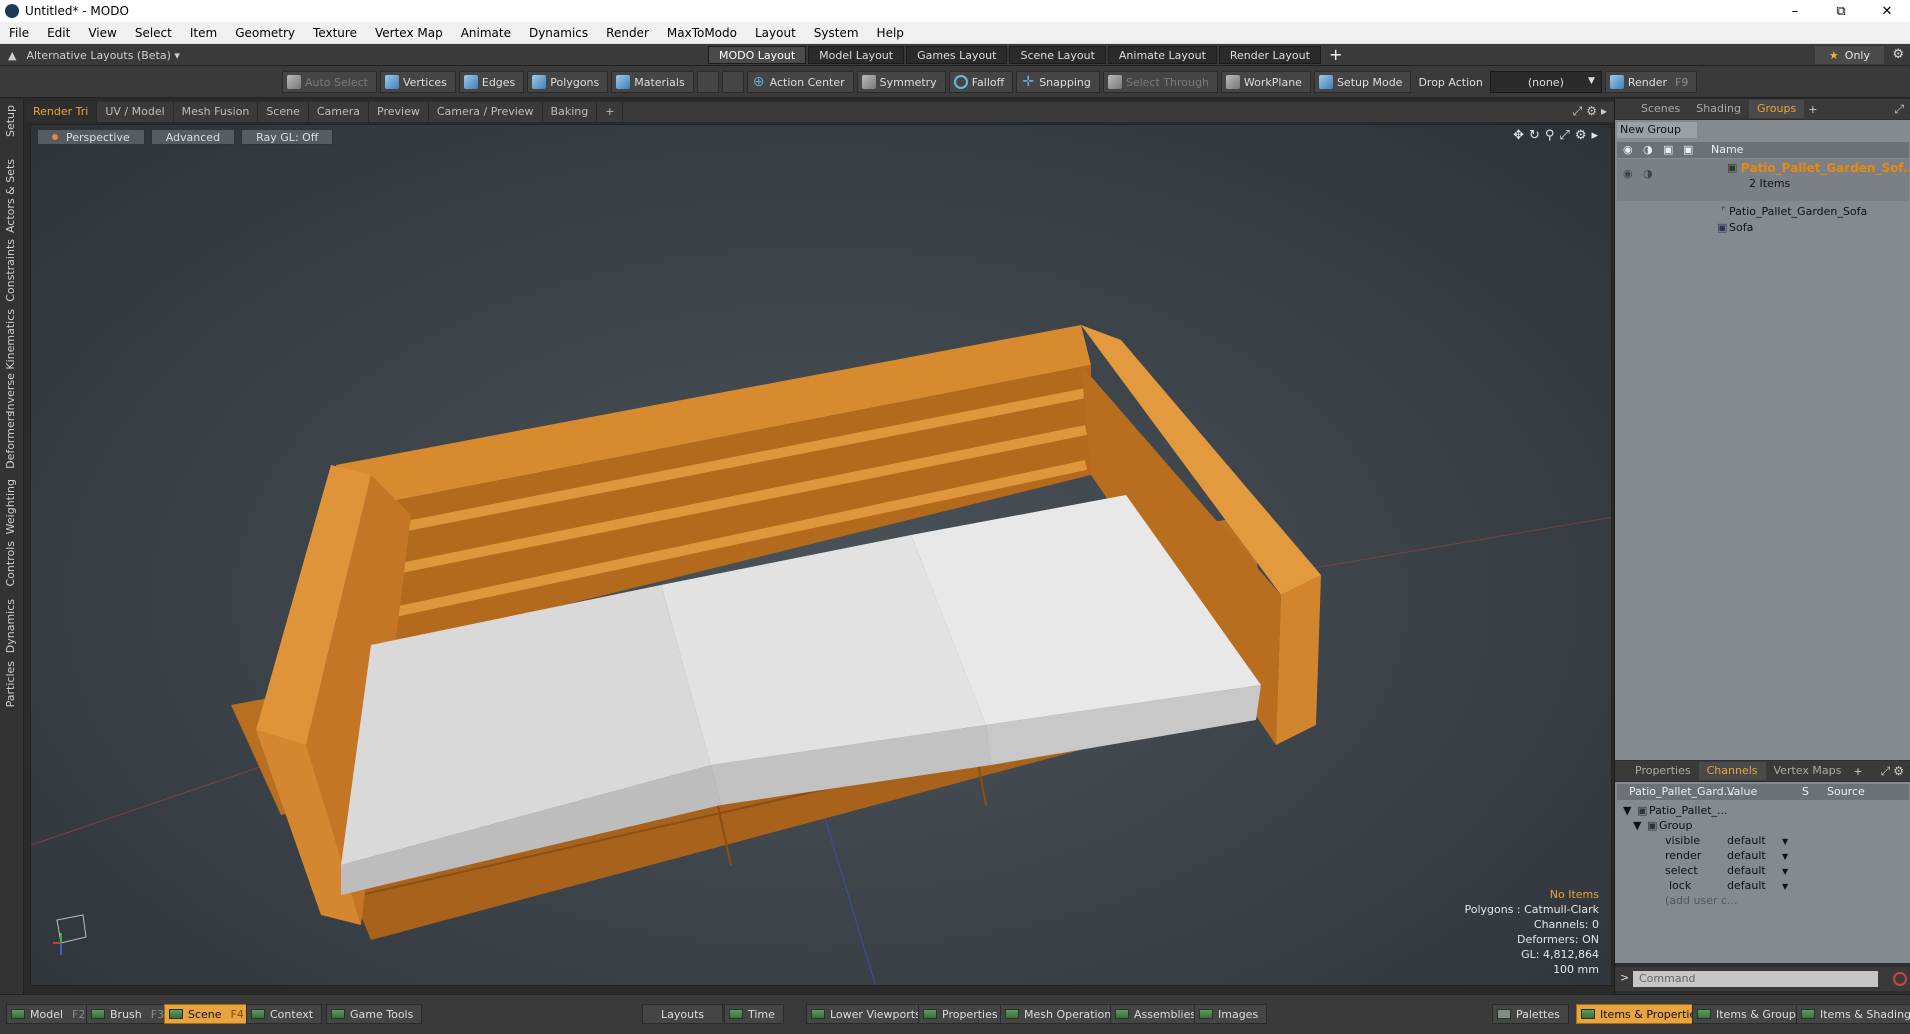 This screenshot has width=1910, height=1034. I want to click on alternative-layouts-dropdown: Alternative Layouts (Beta) ▾, so click(102, 55).